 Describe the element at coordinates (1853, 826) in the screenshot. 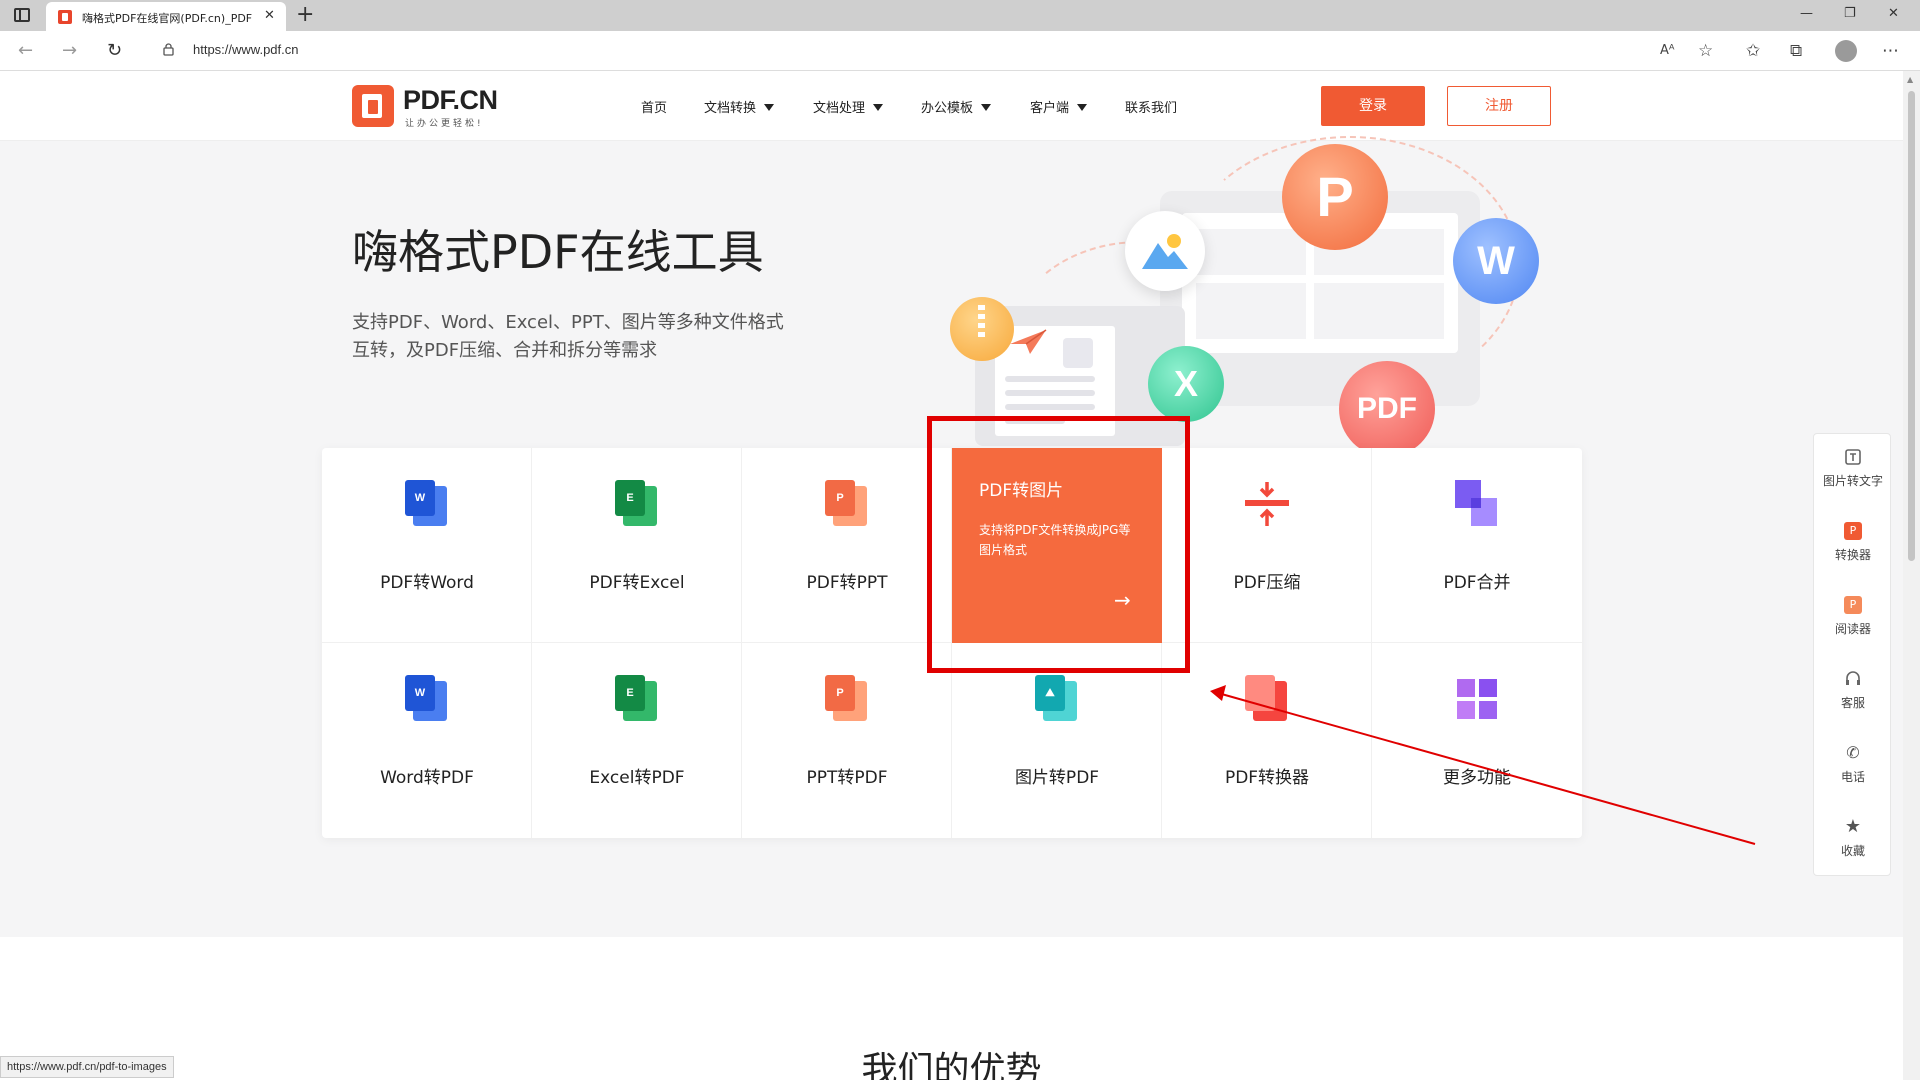

I see `star-icon: ★` at that location.